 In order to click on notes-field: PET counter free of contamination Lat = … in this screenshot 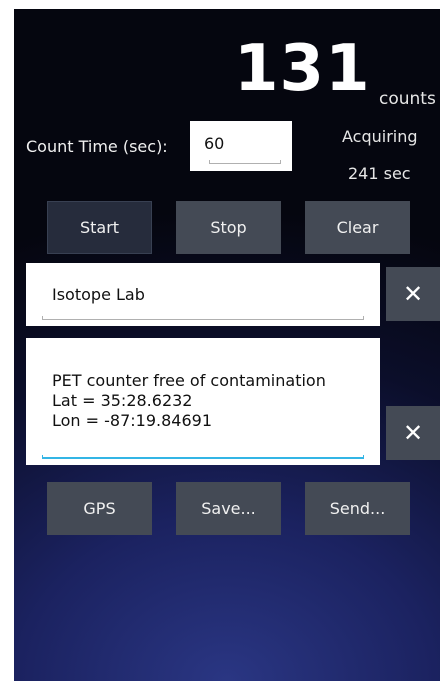, I will do `click(203, 401)`.